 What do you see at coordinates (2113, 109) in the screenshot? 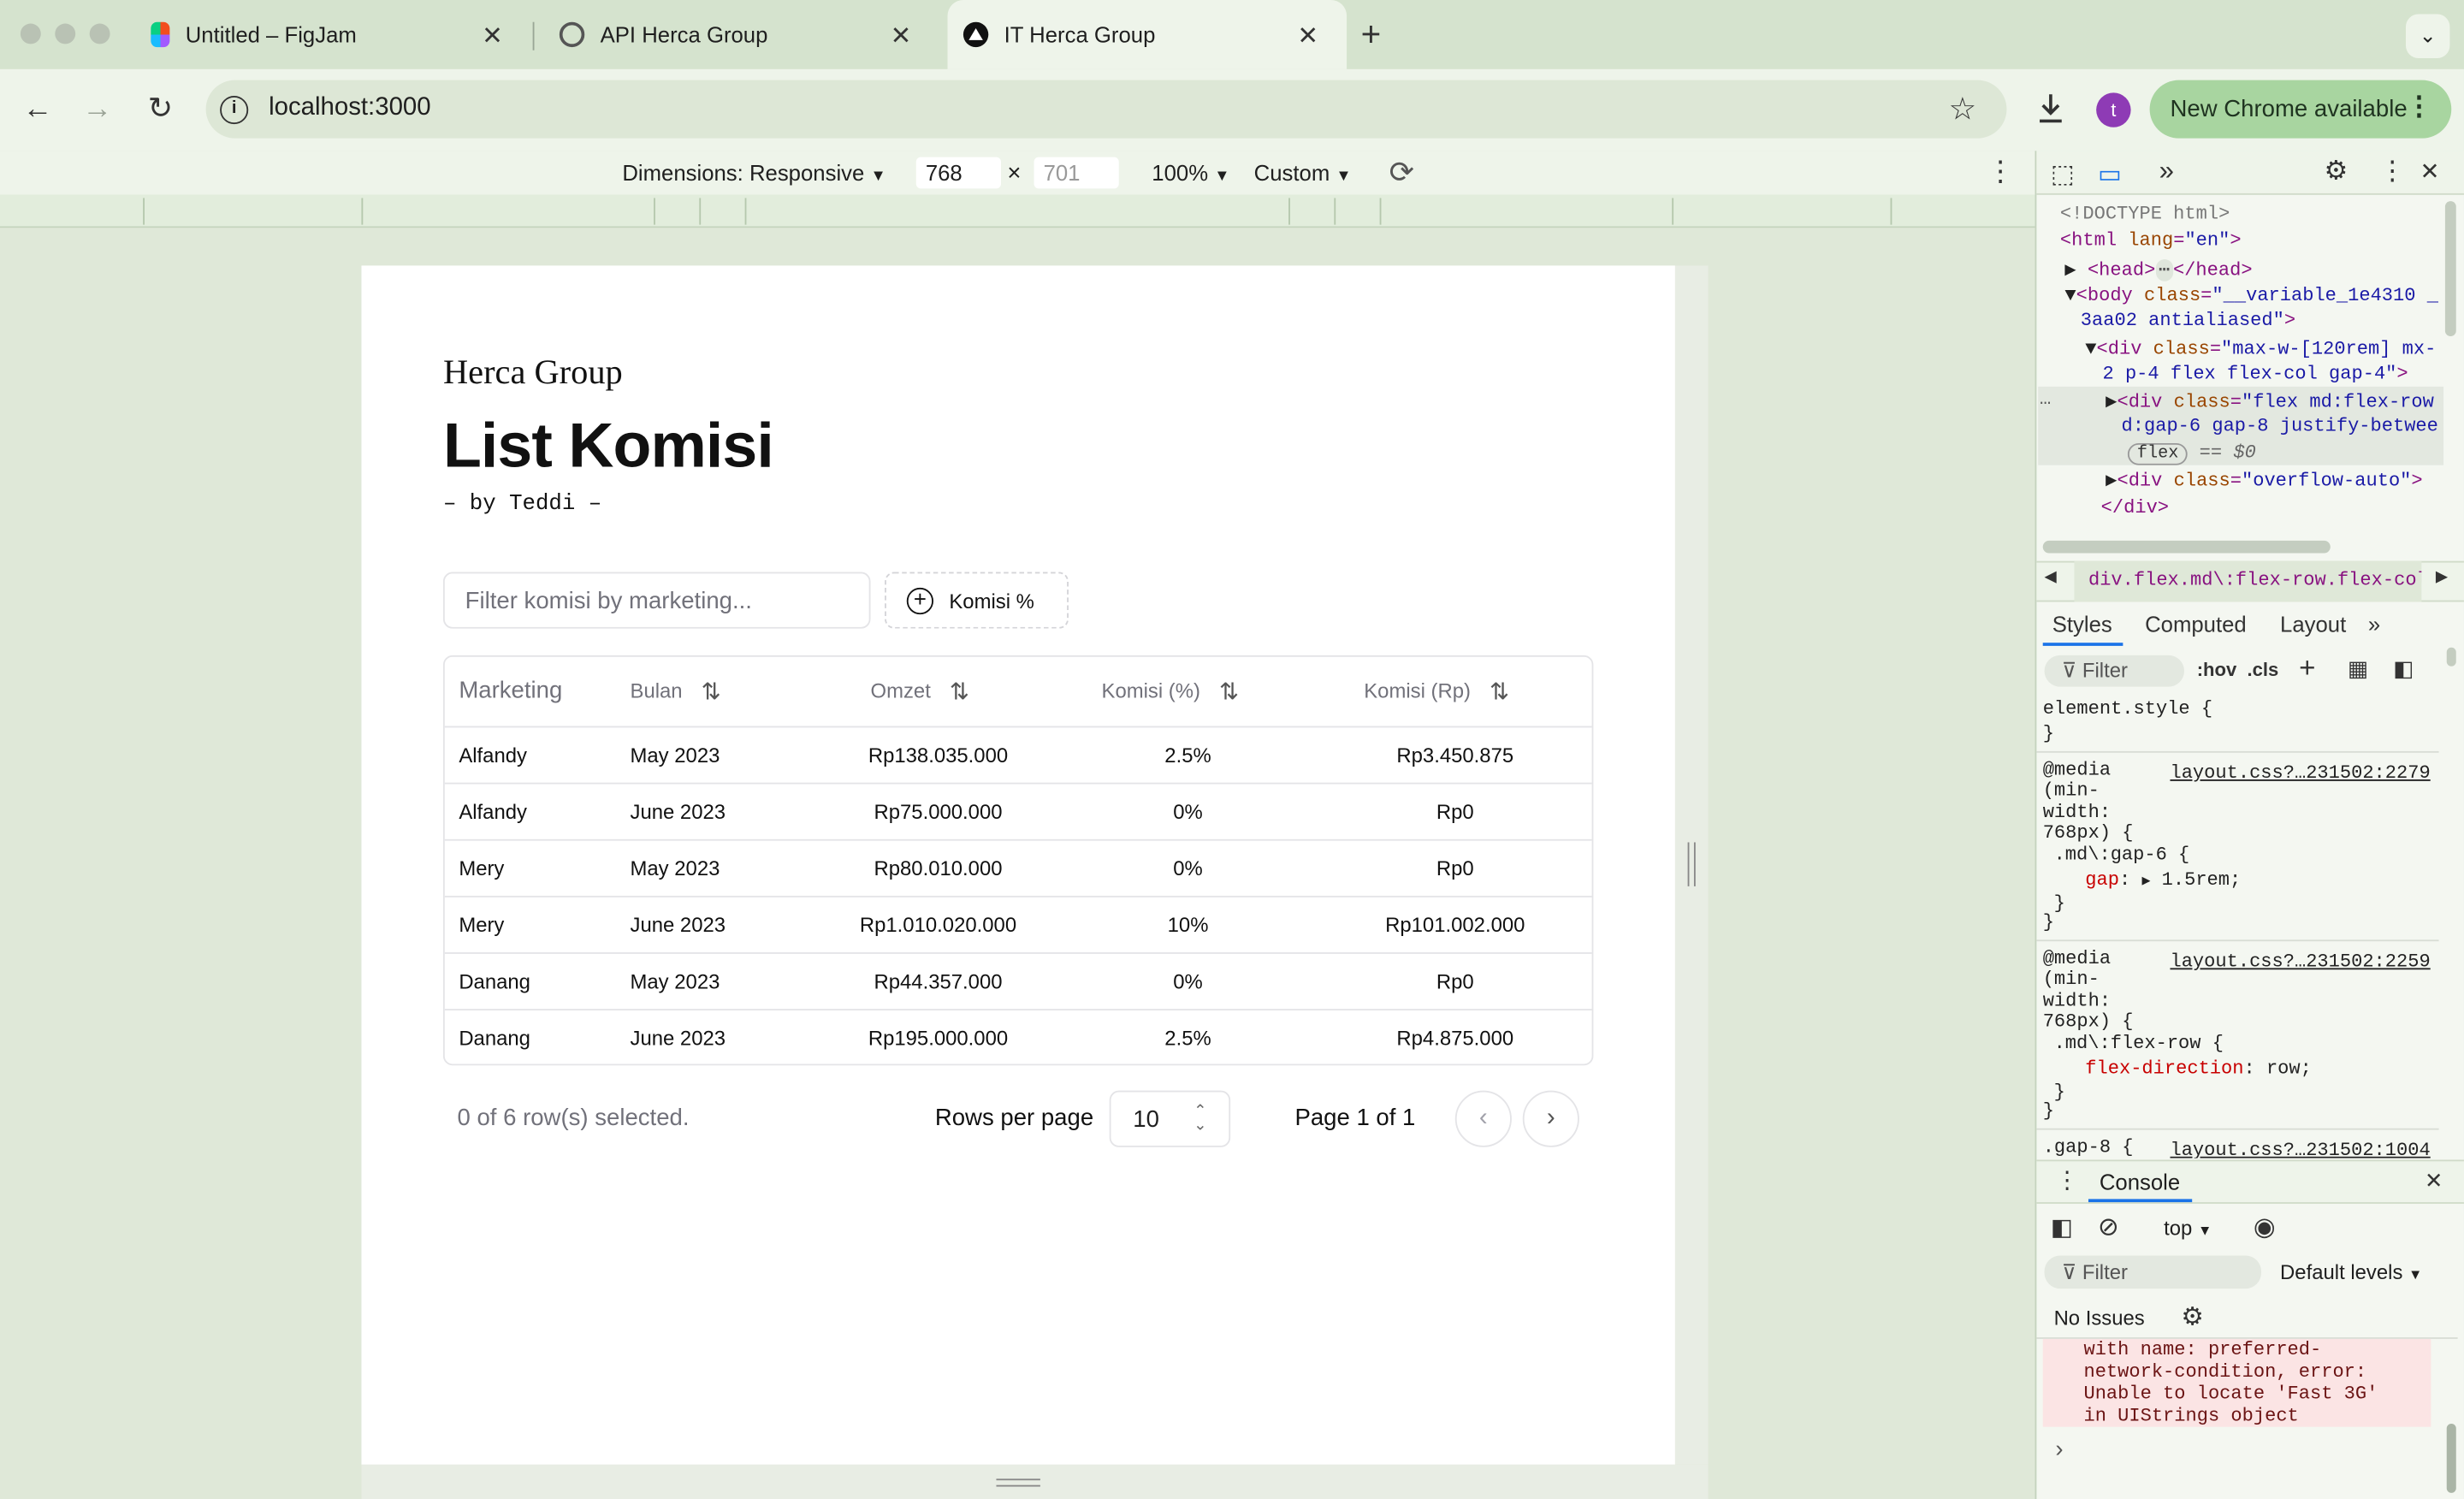
I see `avatar: t` at bounding box center [2113, 109].